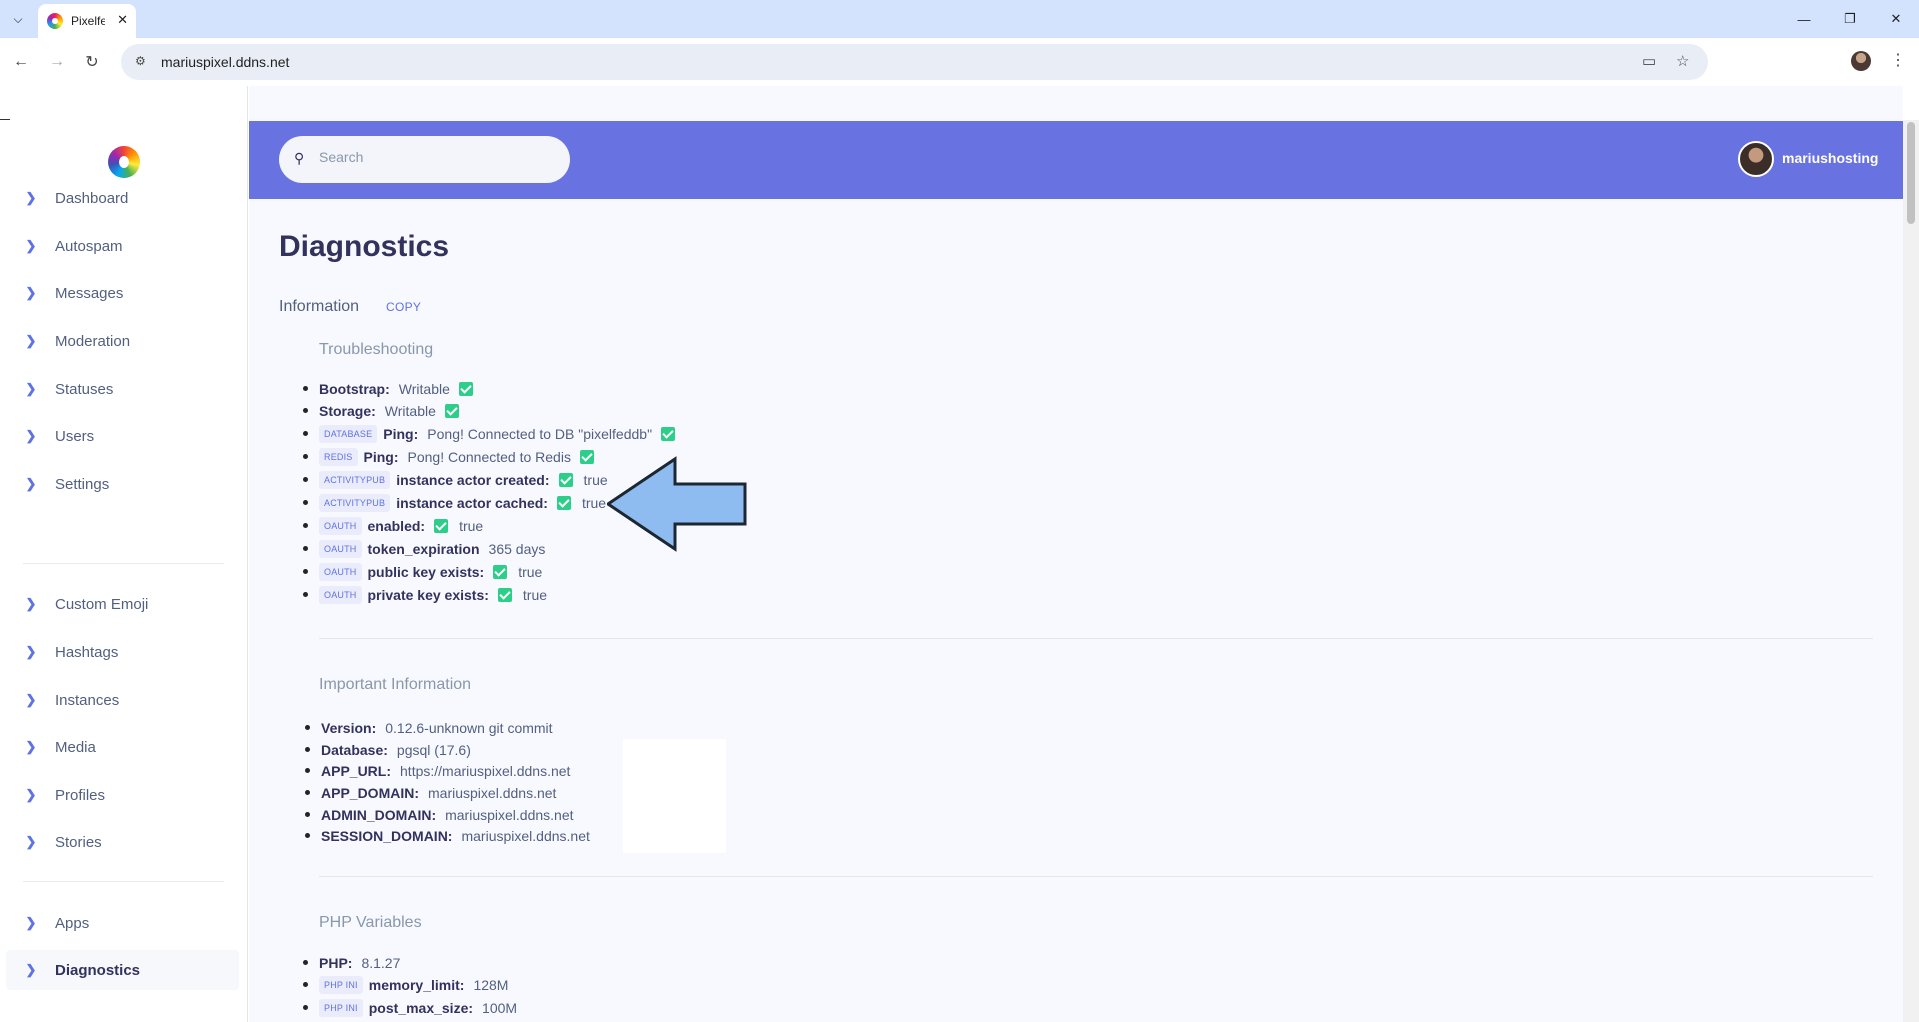 This screenshot has width=1919, height=1022. I want to click on item-key: Database:, so click(354, 750).